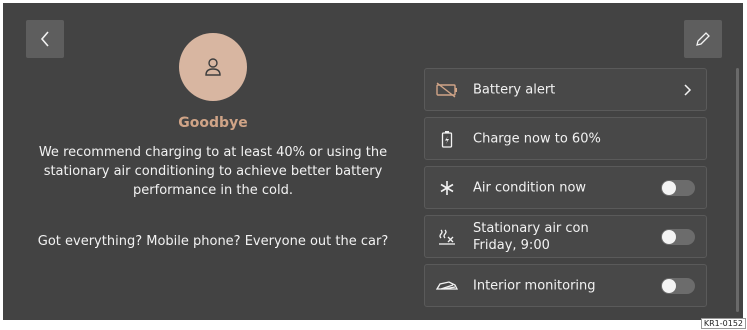  Describe the element at coordinates (530, 187) in the screenshot. I see `air-condition-label: Air condition now` at that location.